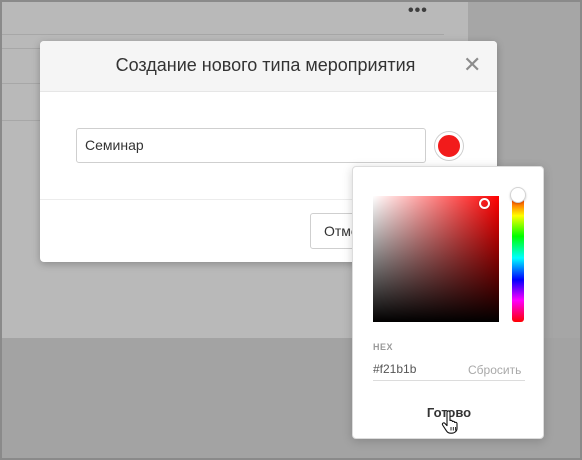  I want to click on saturation-value-area, so click(436, 259).